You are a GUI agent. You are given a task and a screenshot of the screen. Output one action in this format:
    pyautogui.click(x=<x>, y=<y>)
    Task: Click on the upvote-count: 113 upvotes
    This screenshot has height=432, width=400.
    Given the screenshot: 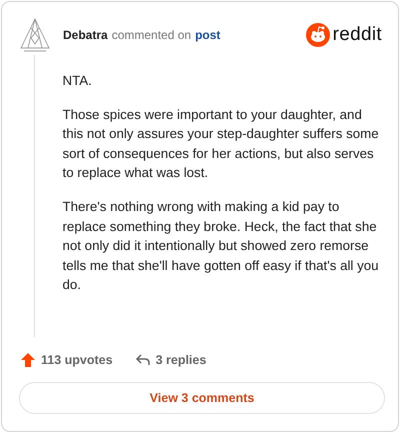 What is the action you would take?
    pyautogui.click(x=66, y=360)
    